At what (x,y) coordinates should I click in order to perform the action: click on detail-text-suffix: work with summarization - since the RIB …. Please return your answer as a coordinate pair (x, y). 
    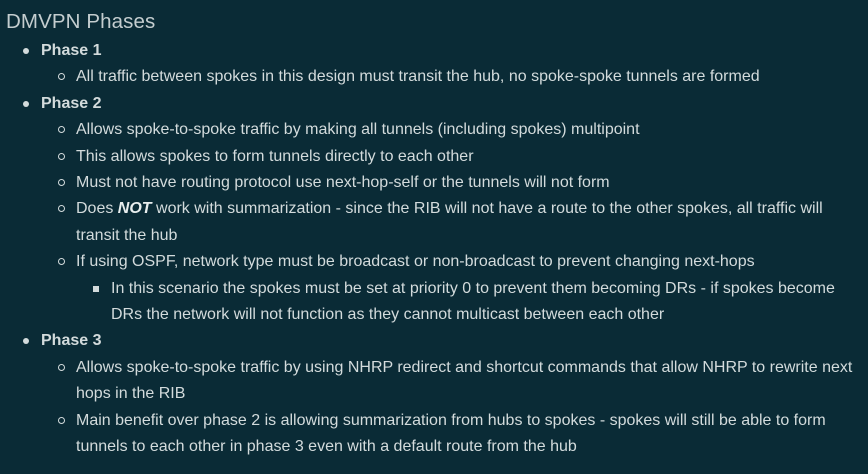
    Looking at the image, I should click on (449, 222).